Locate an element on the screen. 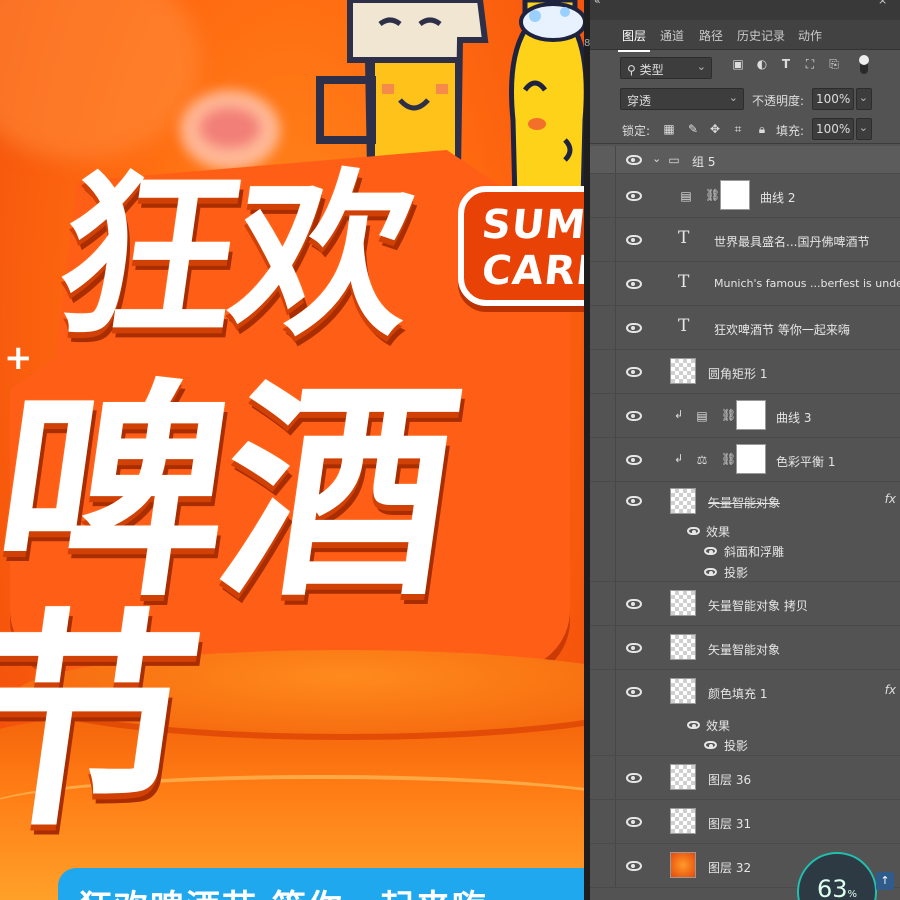 The image size is (900, 900). lock-move-icon: ✥ is located at coordinates (715, 129).